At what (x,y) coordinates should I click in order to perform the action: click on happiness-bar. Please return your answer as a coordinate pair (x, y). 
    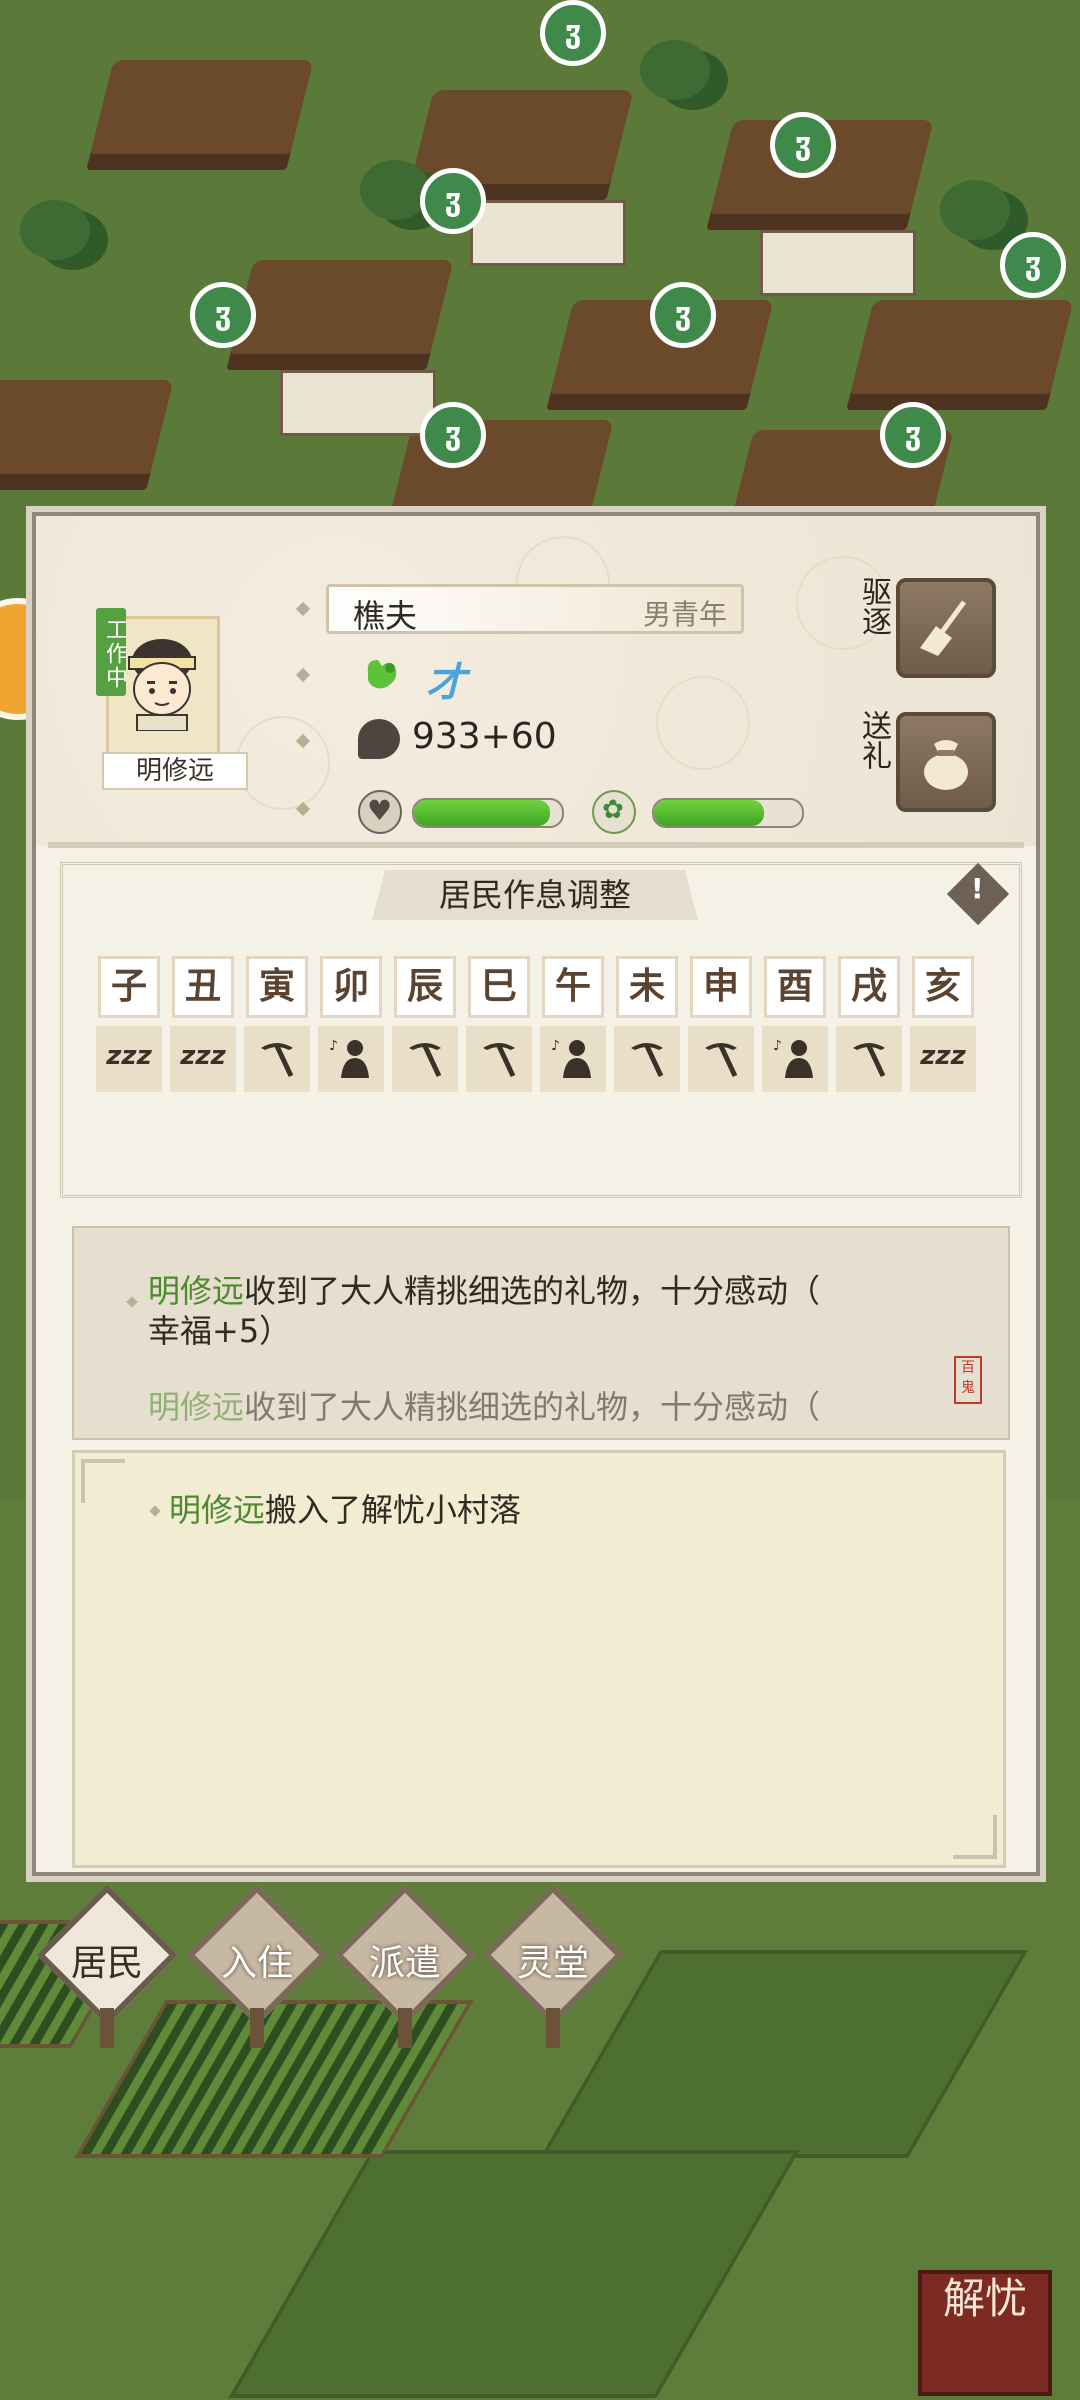
    Looking at the image, I should click on (728, 813).